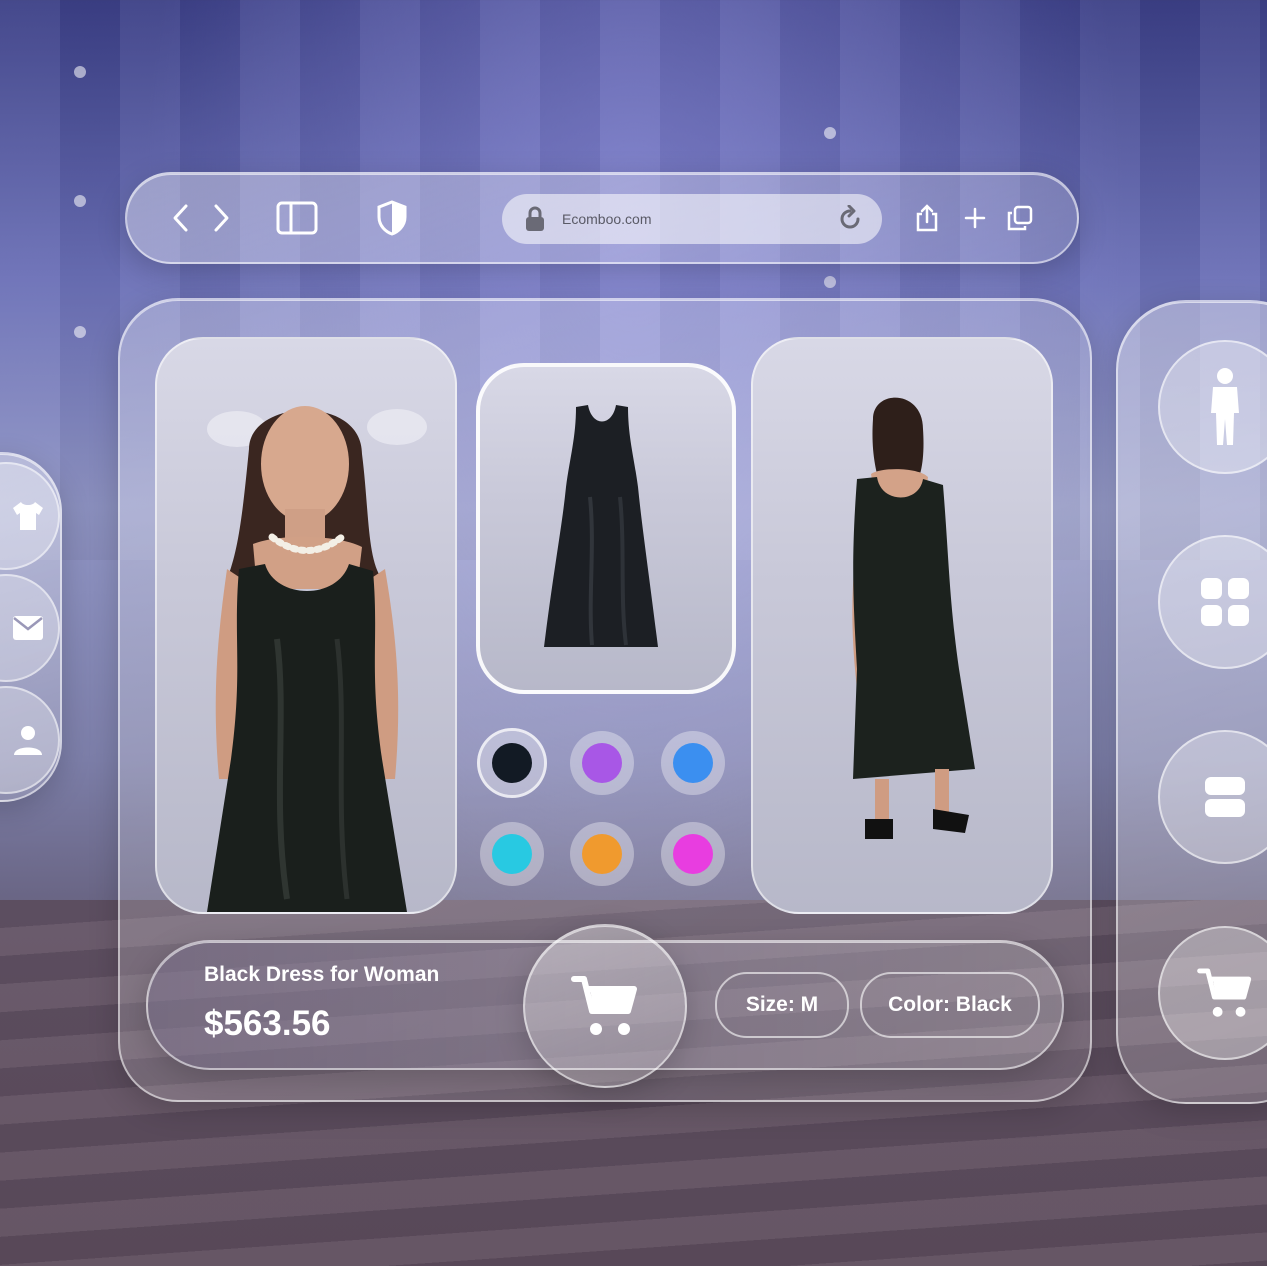 Image resolution: width=1267 pixels, height=1266 pixels. Describe the element at coordinates (28, 516) in the screenshot. I see `shirt-icon` at that location.